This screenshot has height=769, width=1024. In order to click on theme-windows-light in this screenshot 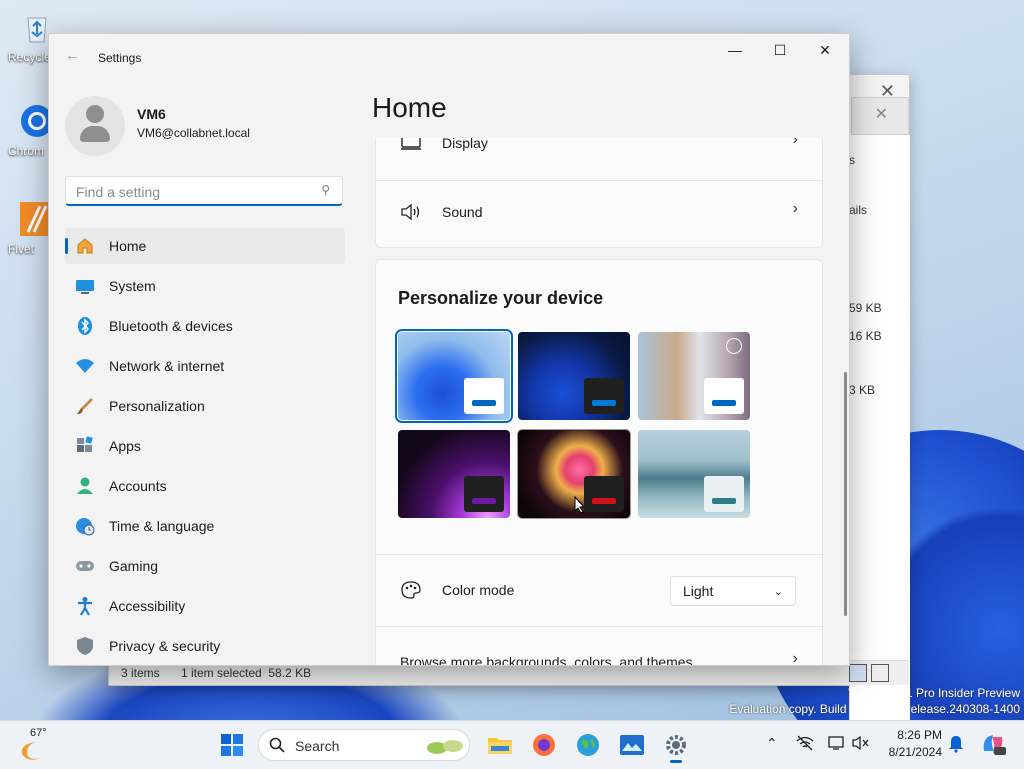, I will do `click(454, 376)`.